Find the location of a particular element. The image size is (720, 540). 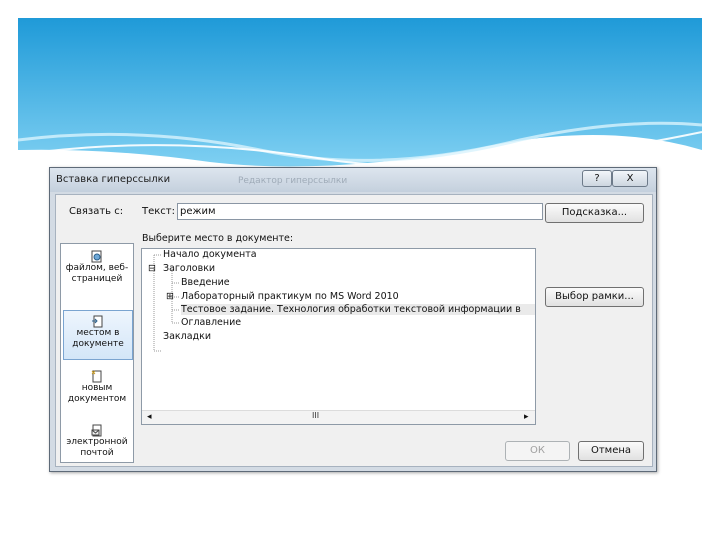

text-label: Текст: is located at coordinates (158, 211).